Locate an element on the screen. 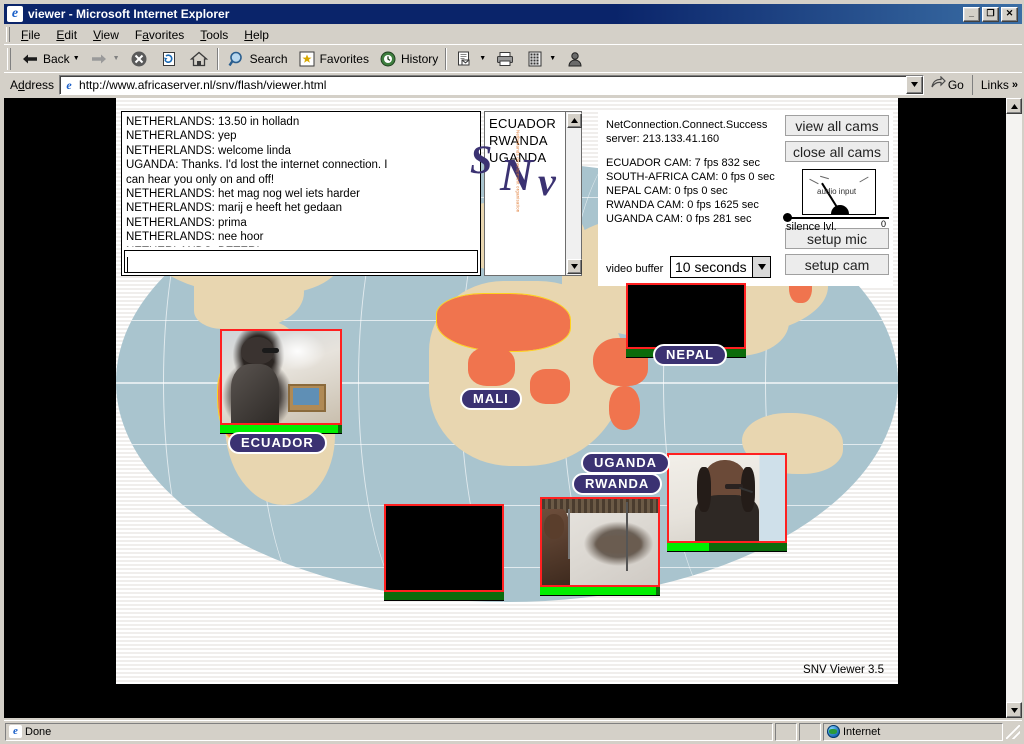 This screenshot has height=744, width=1024. map-label-uganda: UGANDA is located at coordinates (626, 463).